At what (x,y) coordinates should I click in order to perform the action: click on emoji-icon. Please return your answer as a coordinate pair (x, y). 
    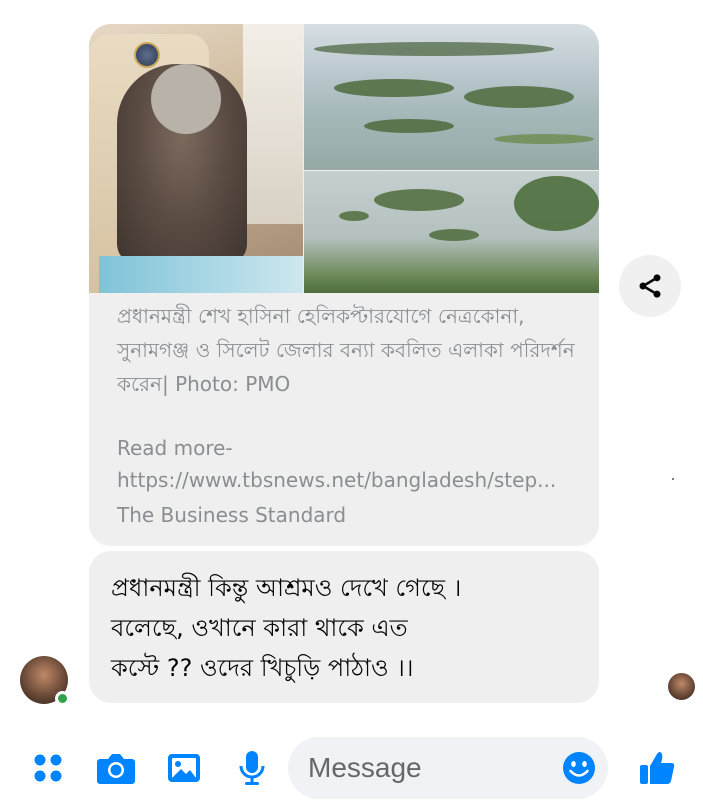
    Looking at the image, I should click on (579, 767).